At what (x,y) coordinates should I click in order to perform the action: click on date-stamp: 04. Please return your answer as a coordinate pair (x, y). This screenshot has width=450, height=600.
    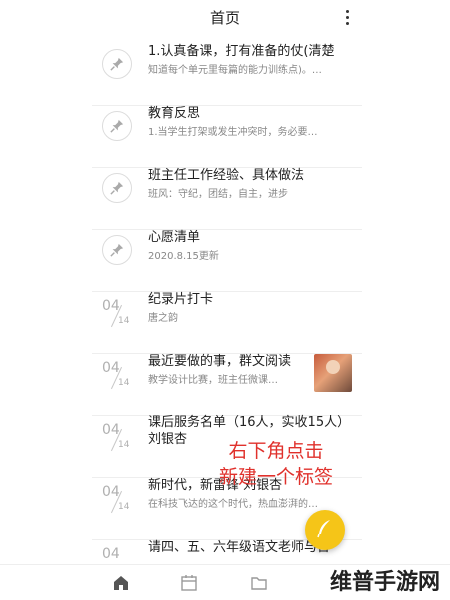
    Looking at the image, I should click on (122, 555).